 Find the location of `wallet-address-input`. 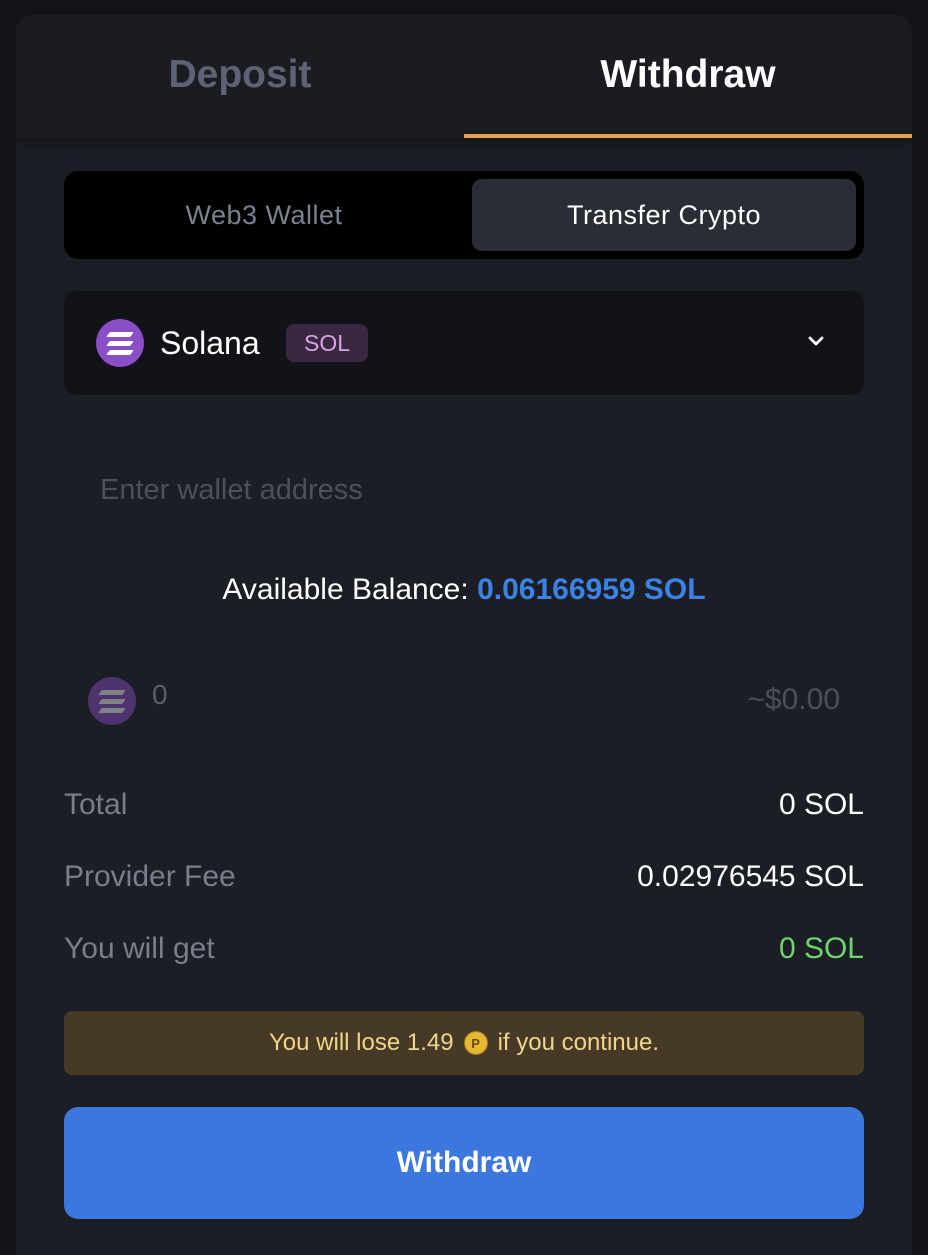

wallet-address-input is located at coordinates (460, 490).